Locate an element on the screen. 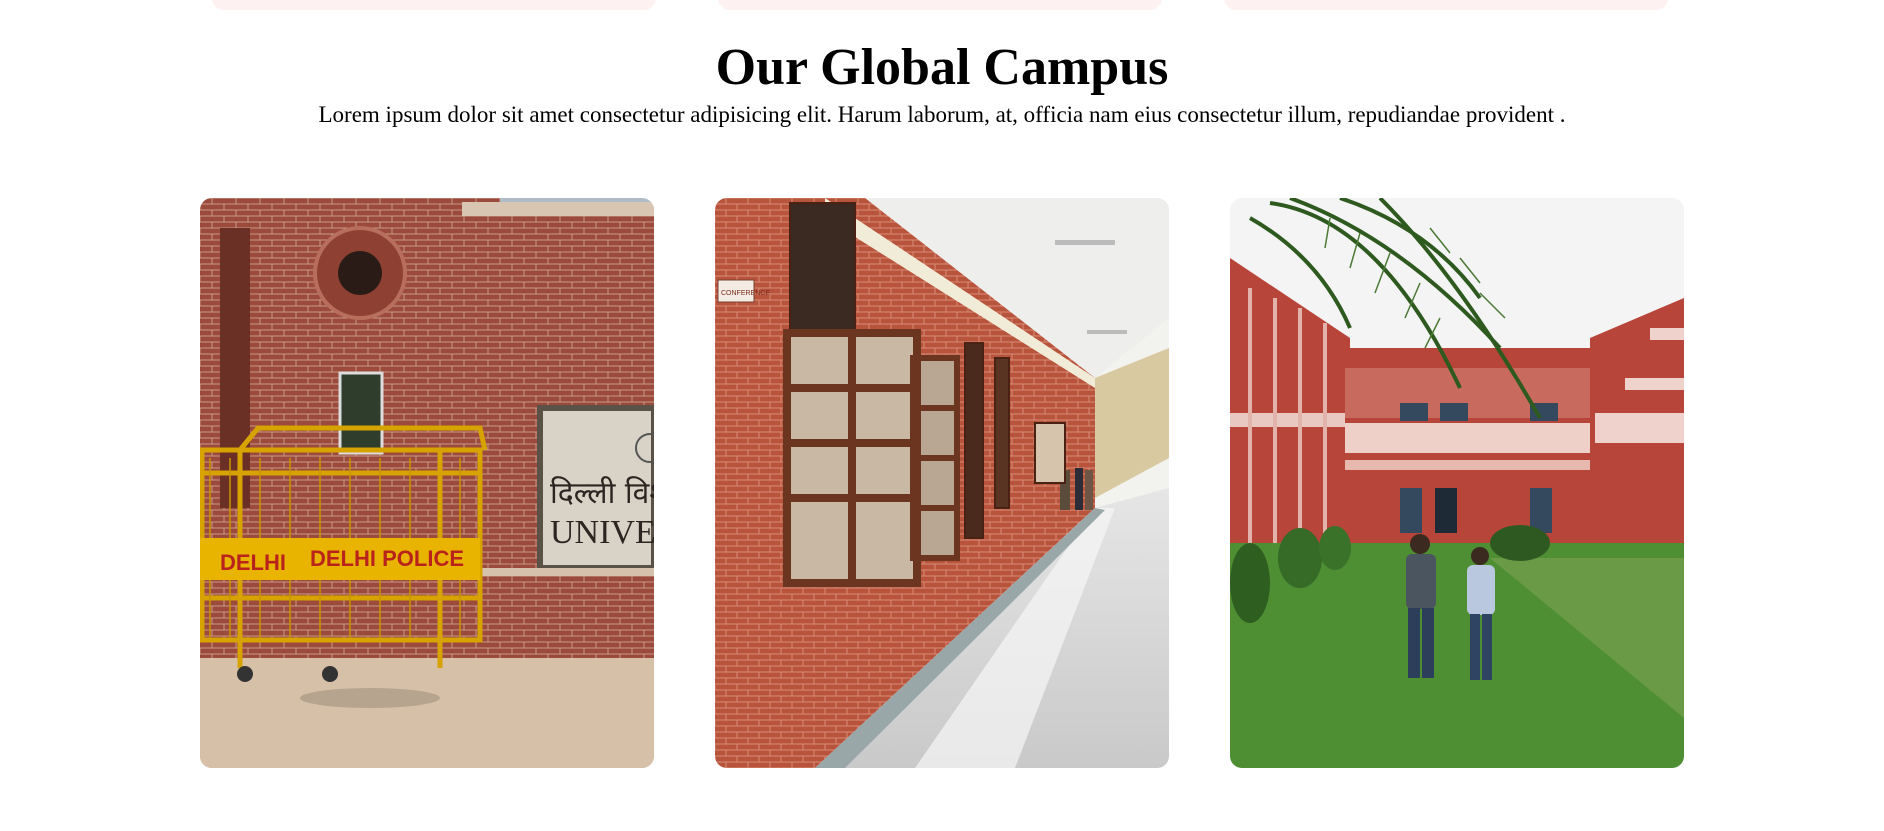 Image resolution: width=1884 pixels, height=831 pixels. barricade-text-left: DELHI is located at coordinates (253, 562).